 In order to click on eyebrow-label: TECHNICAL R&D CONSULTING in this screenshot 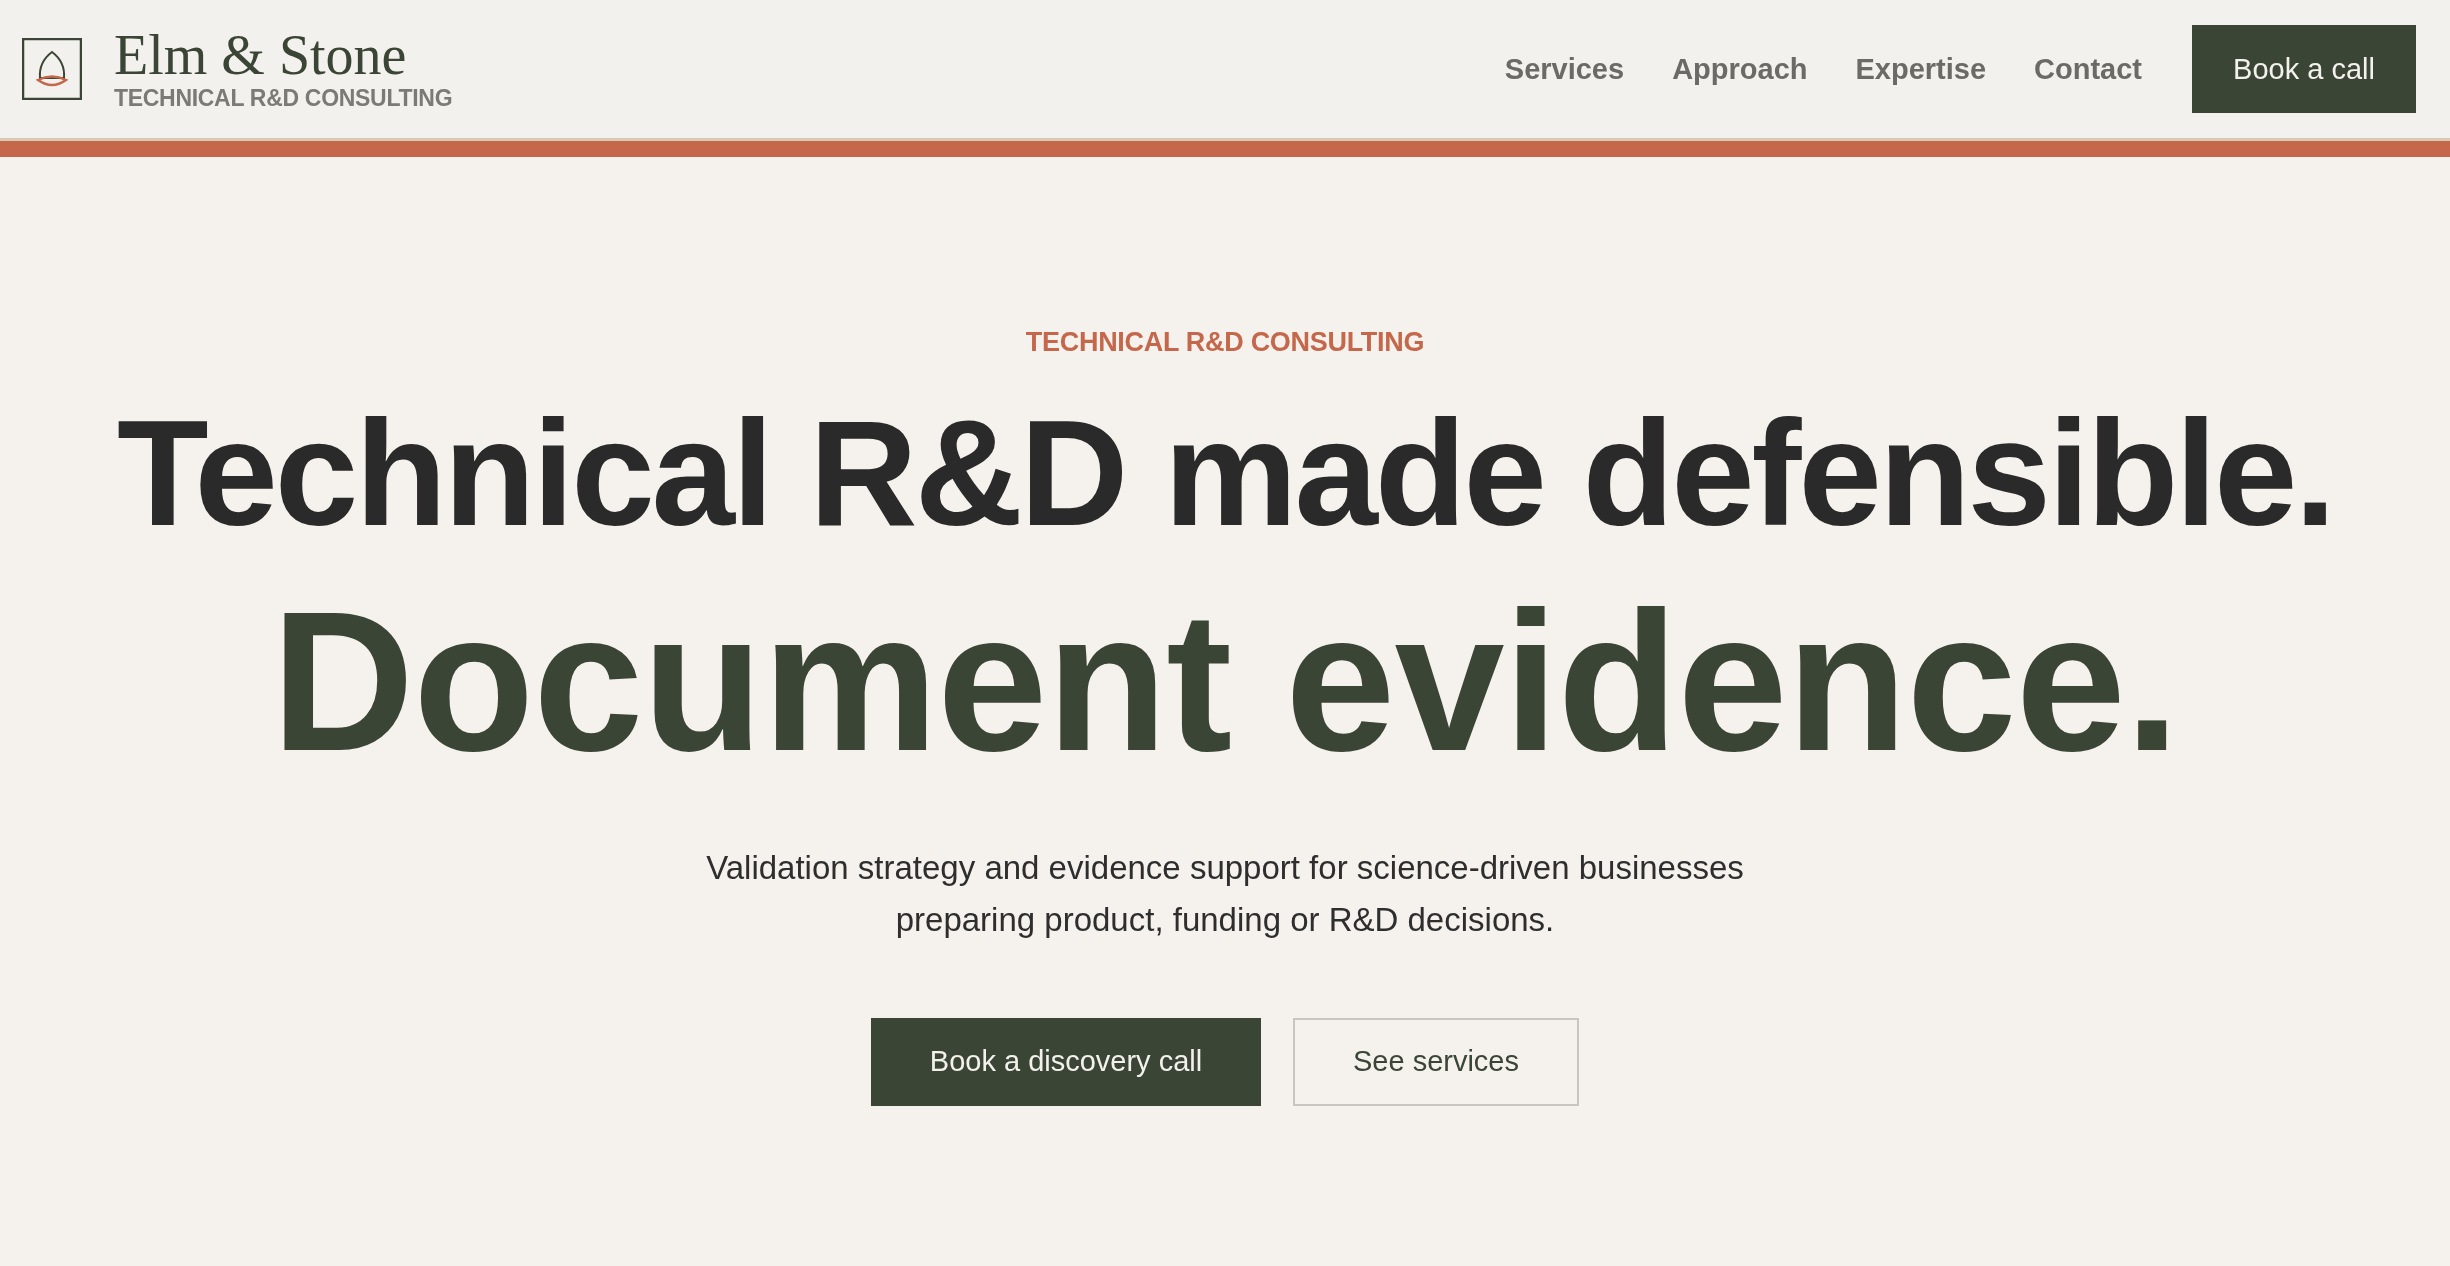, I will do `click(1225, 342)`.